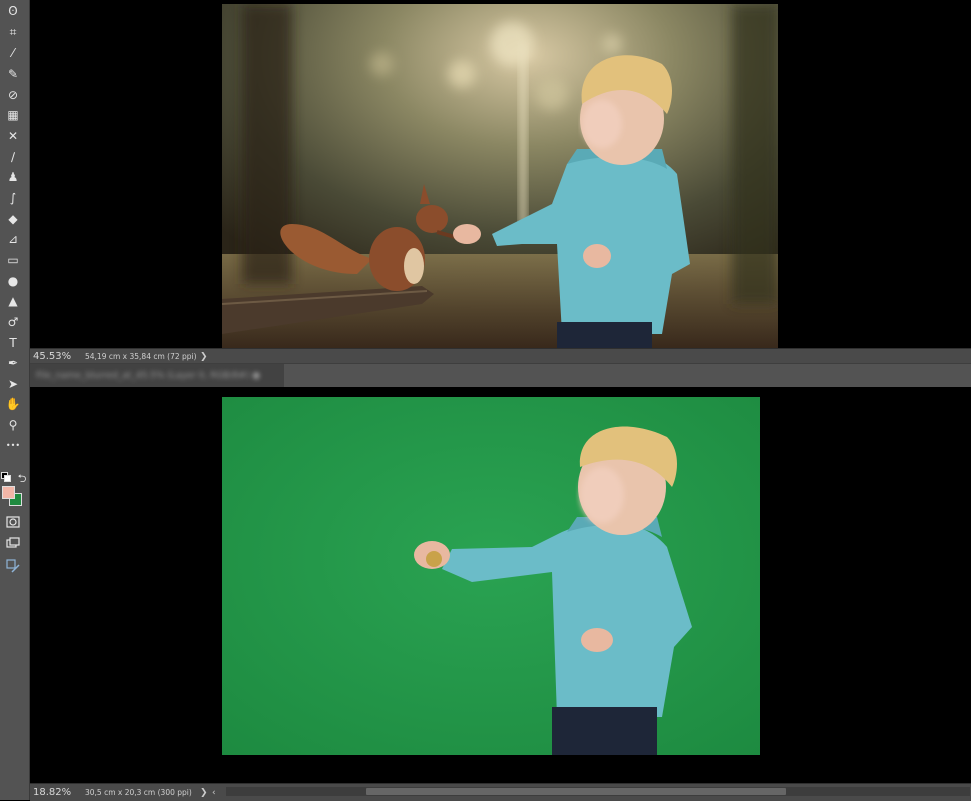 The image size is (971, 801). I want to click on paint-bucket-icon: ⊿, so click(13, 239).